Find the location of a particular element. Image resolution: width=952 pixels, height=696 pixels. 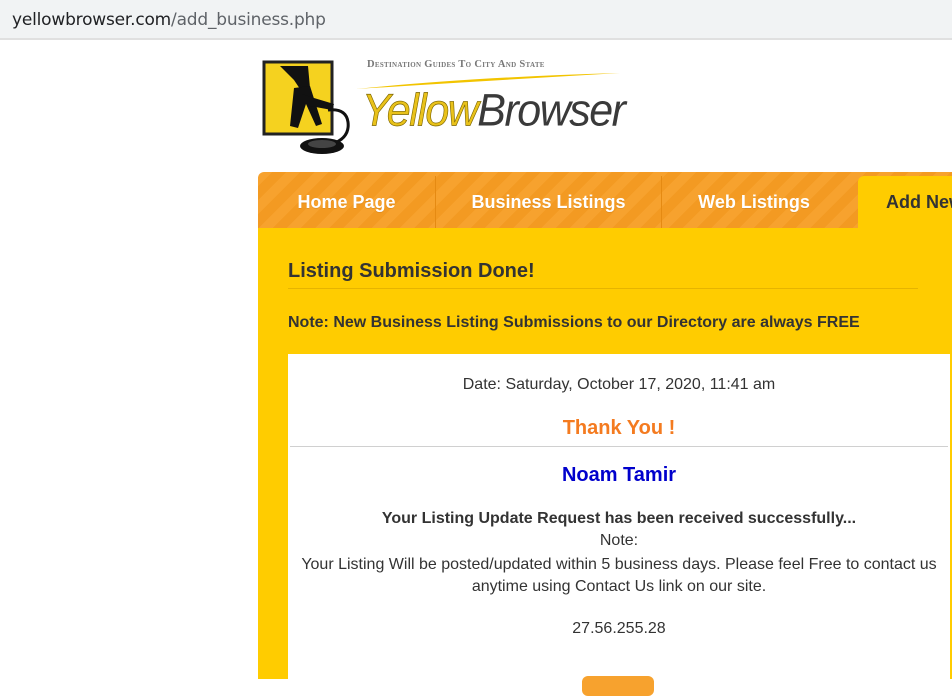

submitter-name: Noam Tamir is located at coordinates (619, 475).